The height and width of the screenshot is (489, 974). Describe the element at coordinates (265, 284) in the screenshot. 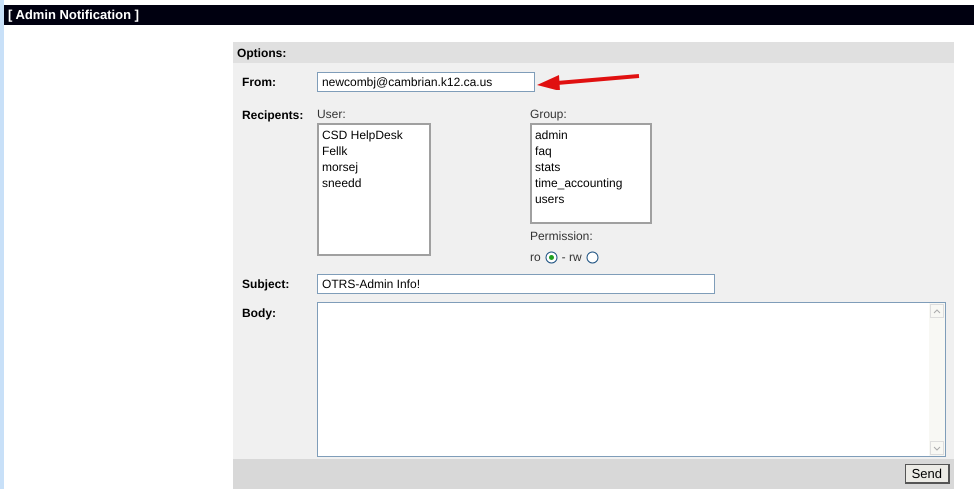

I see `field-label: Subject:` at that location.